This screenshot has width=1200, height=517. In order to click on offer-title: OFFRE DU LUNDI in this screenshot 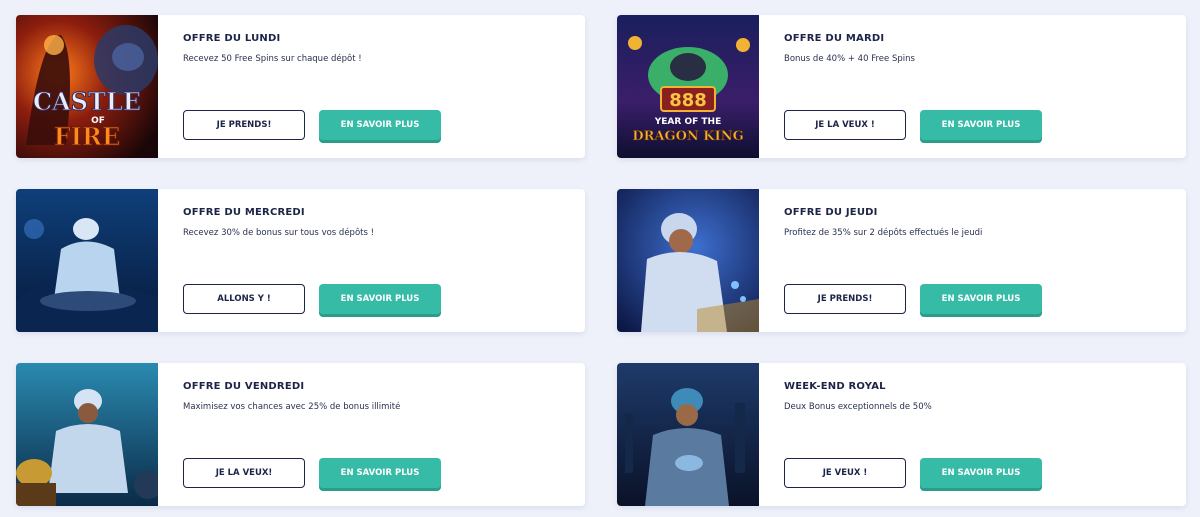, I will do `click(232, 38)`.